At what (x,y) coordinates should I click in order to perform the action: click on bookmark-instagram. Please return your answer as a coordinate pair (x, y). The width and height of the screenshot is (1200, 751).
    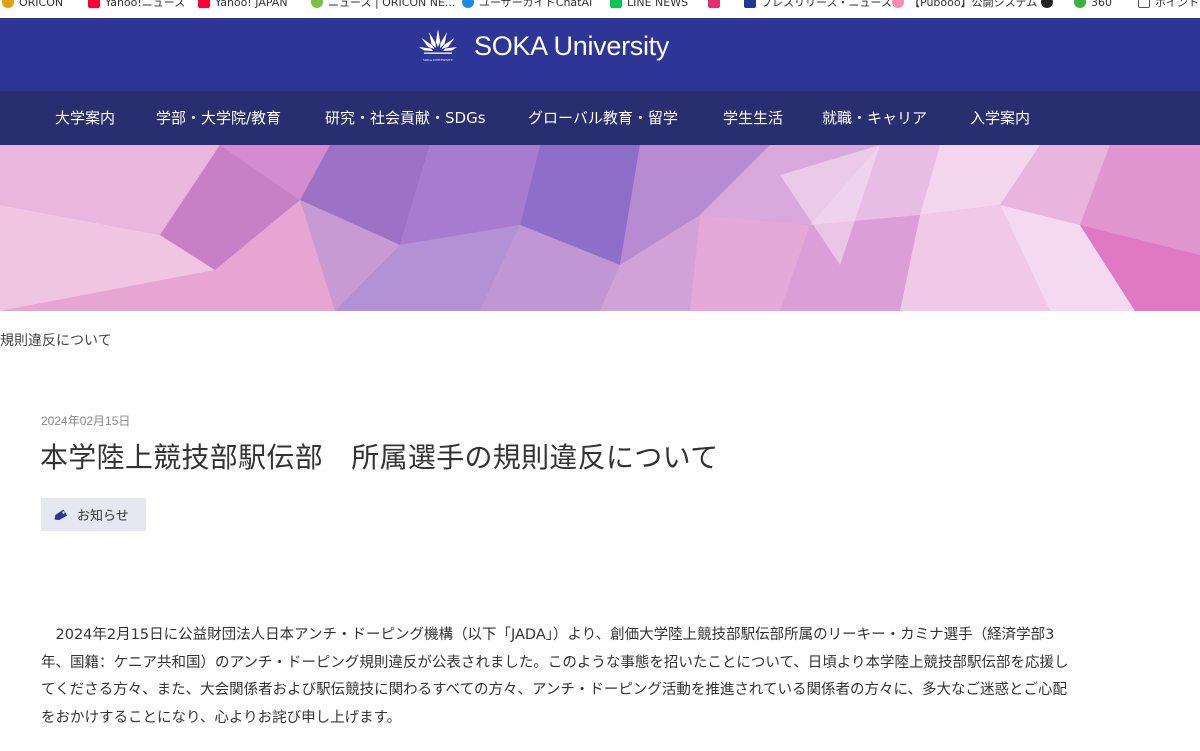
    Looking at the image, I should click on (716, 5).